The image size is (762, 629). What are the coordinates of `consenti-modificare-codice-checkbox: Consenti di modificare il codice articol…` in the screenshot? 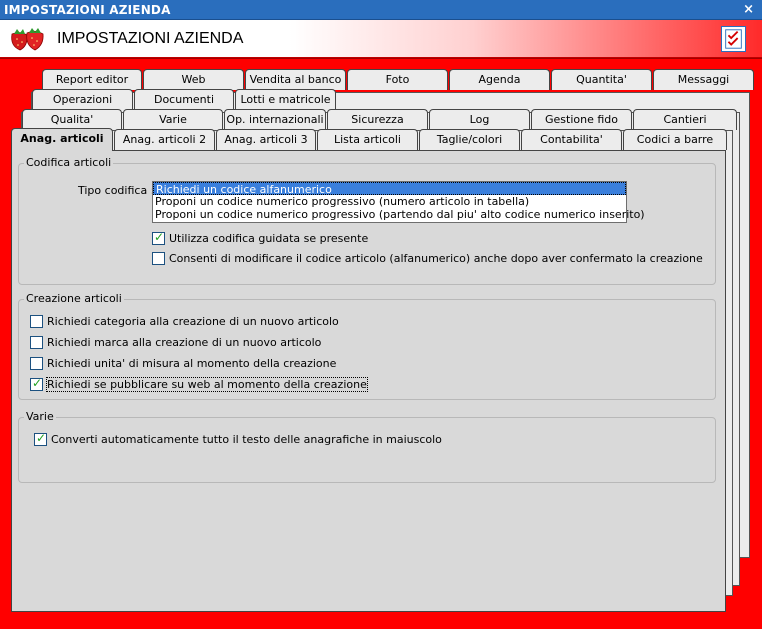 It's located at (427, 258).